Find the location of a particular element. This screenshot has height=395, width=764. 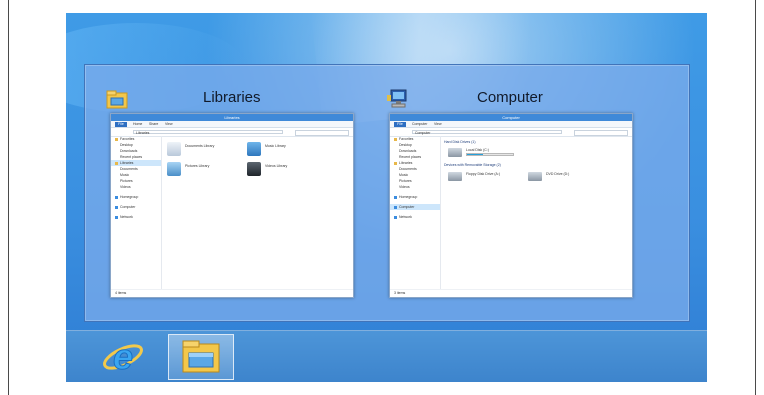

svg-text: e is located at coordinates (123, 356).